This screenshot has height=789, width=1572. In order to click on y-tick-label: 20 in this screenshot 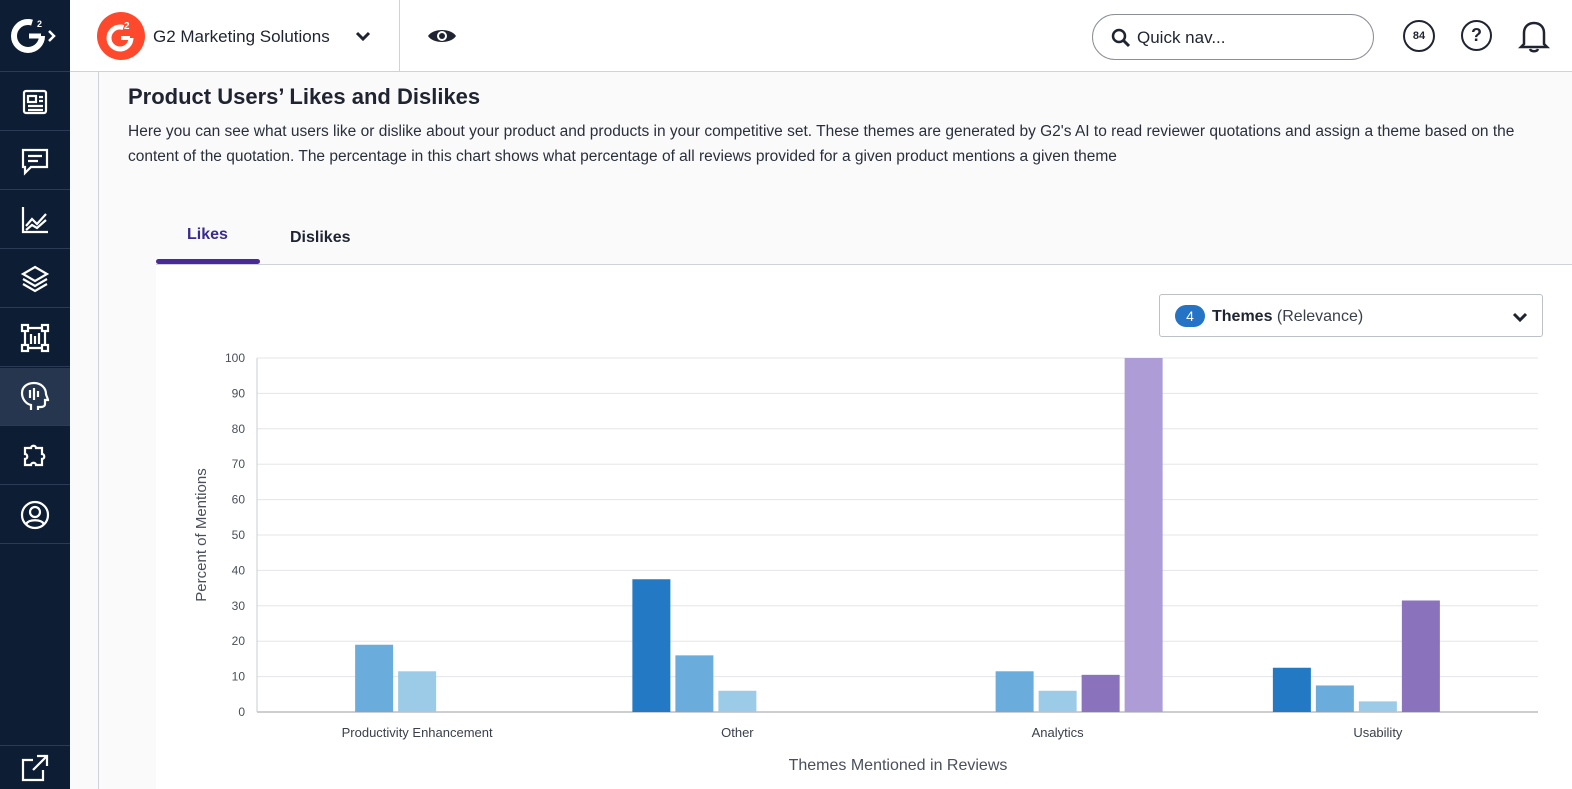, I will do `click(239, 641)`.